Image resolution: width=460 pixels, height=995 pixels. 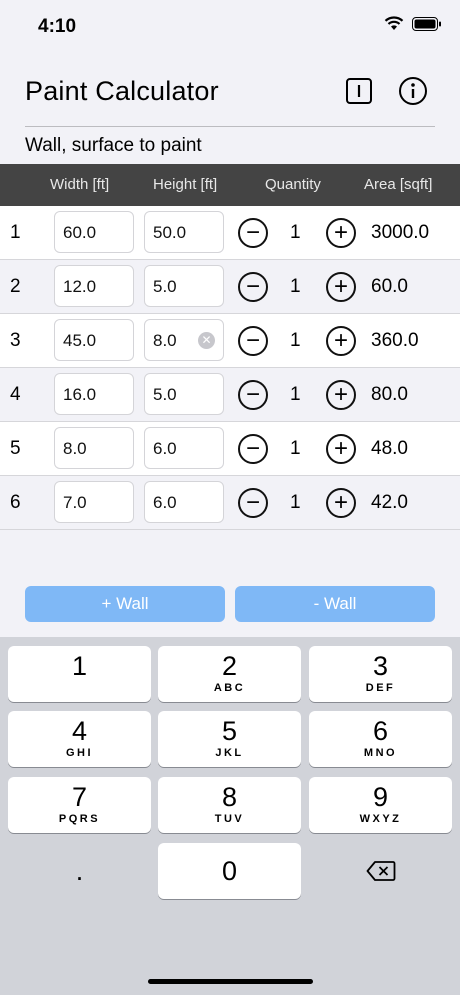 I want to click on height-field: 50.0, so click(x=184, y=232).